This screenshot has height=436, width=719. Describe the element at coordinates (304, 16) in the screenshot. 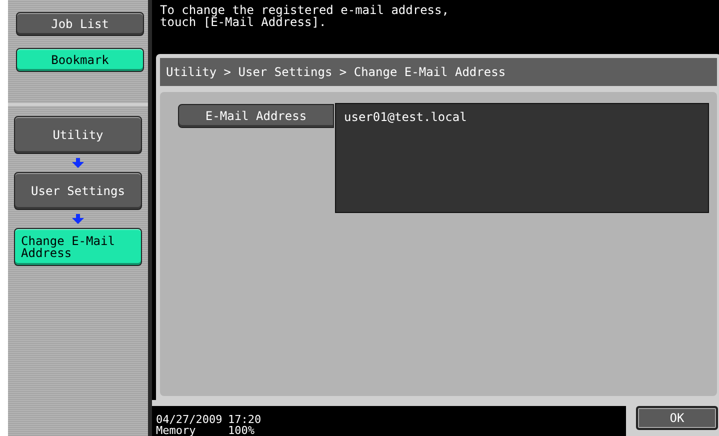

I see `instruction-message: To change the registered e-mail address, touch [E-Mail Address].` at that location.